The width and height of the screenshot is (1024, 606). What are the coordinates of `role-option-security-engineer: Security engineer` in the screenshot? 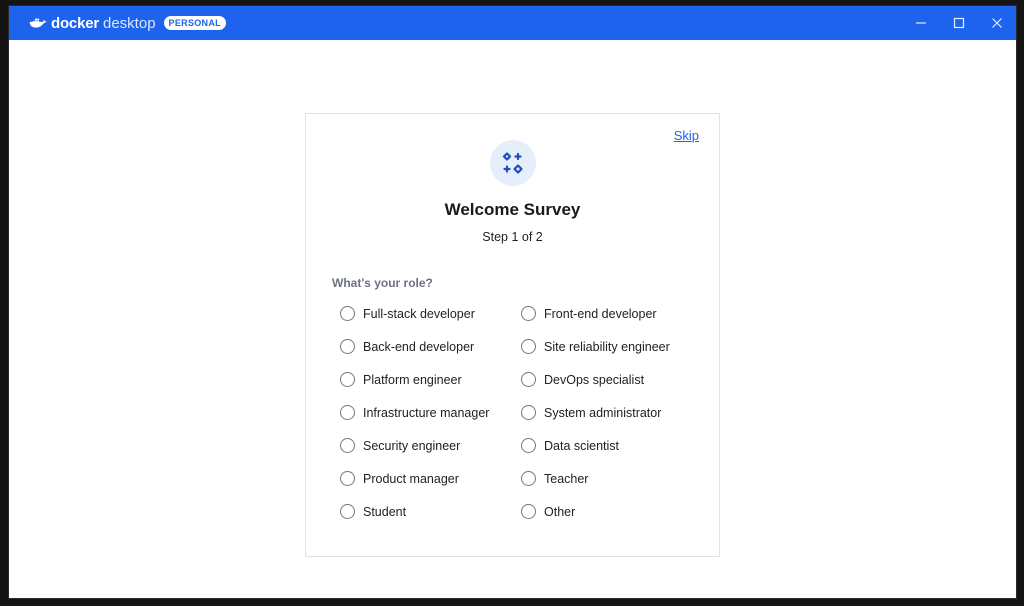 It's located at (430, 445).